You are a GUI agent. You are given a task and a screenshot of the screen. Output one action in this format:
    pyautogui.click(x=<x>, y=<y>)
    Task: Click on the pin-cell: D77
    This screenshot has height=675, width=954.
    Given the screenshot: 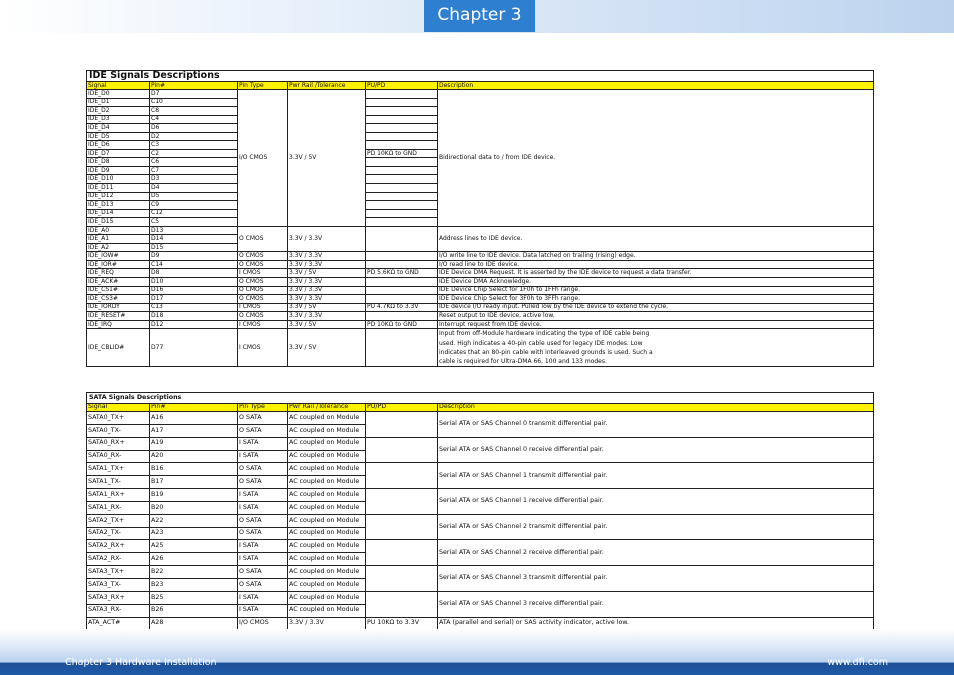 What is the action you would take?
    pyautogui.click(x=193, y=348)
    